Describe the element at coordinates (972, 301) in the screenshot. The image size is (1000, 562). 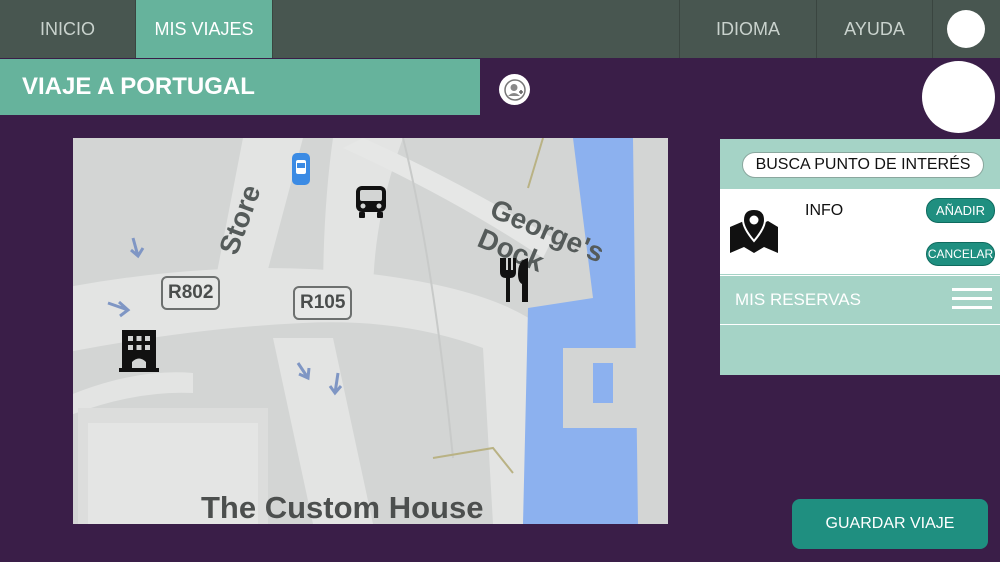
I see `menu-icon` at that location.